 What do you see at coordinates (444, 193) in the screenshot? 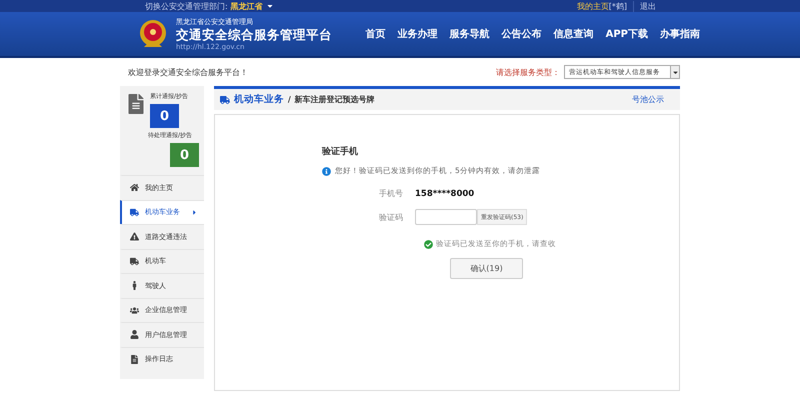
I see `phone-number: 158****8000` at bounding box center [444, 193].